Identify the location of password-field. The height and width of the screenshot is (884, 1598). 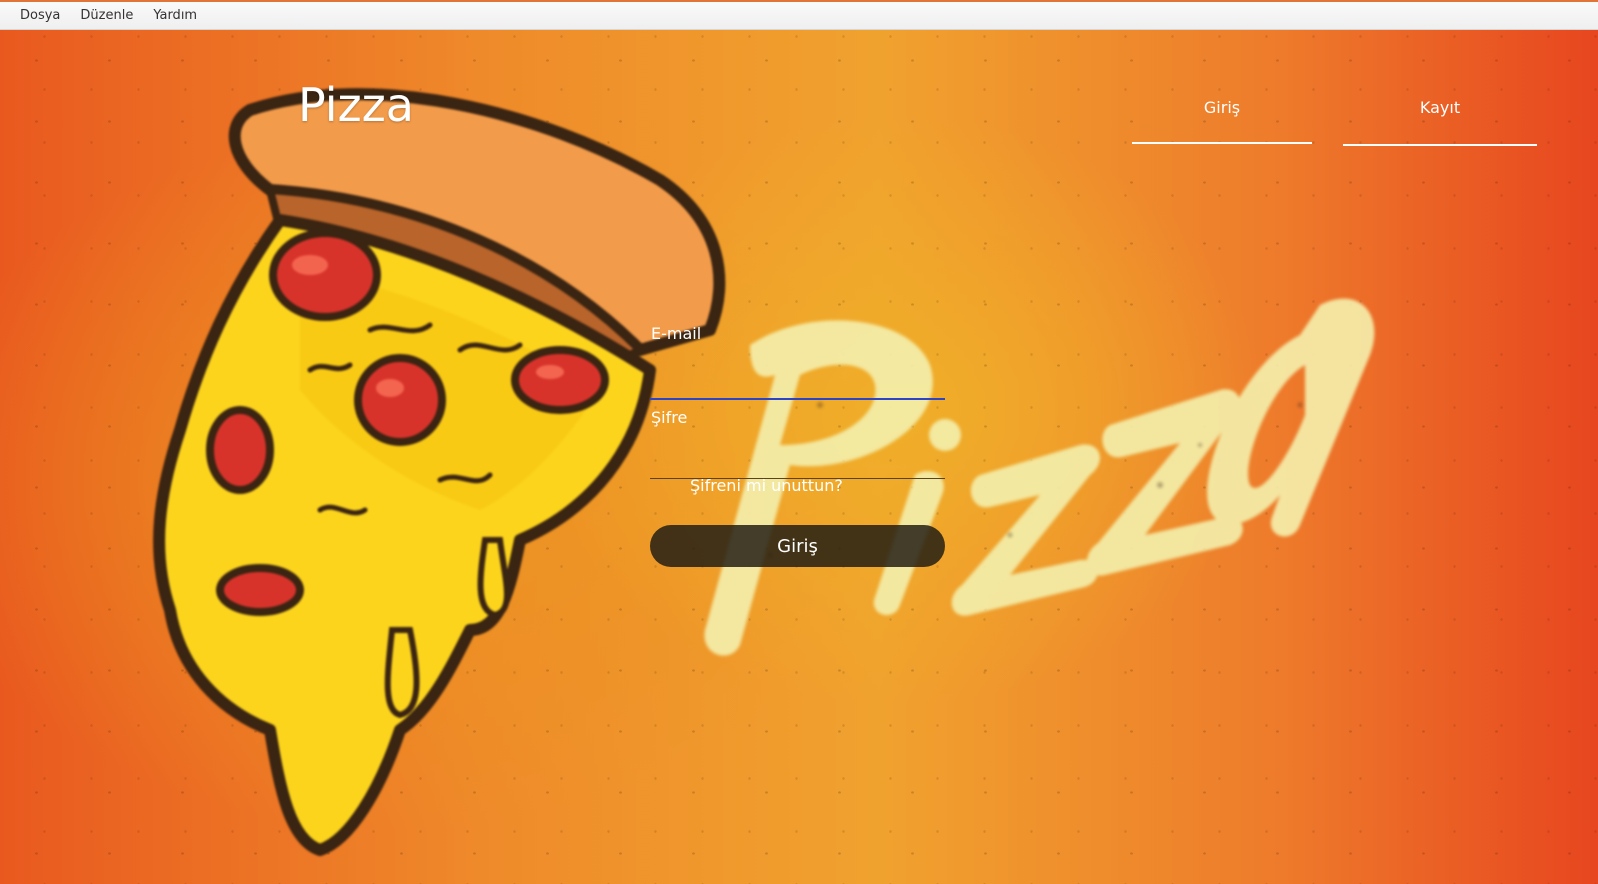
(797, 460).